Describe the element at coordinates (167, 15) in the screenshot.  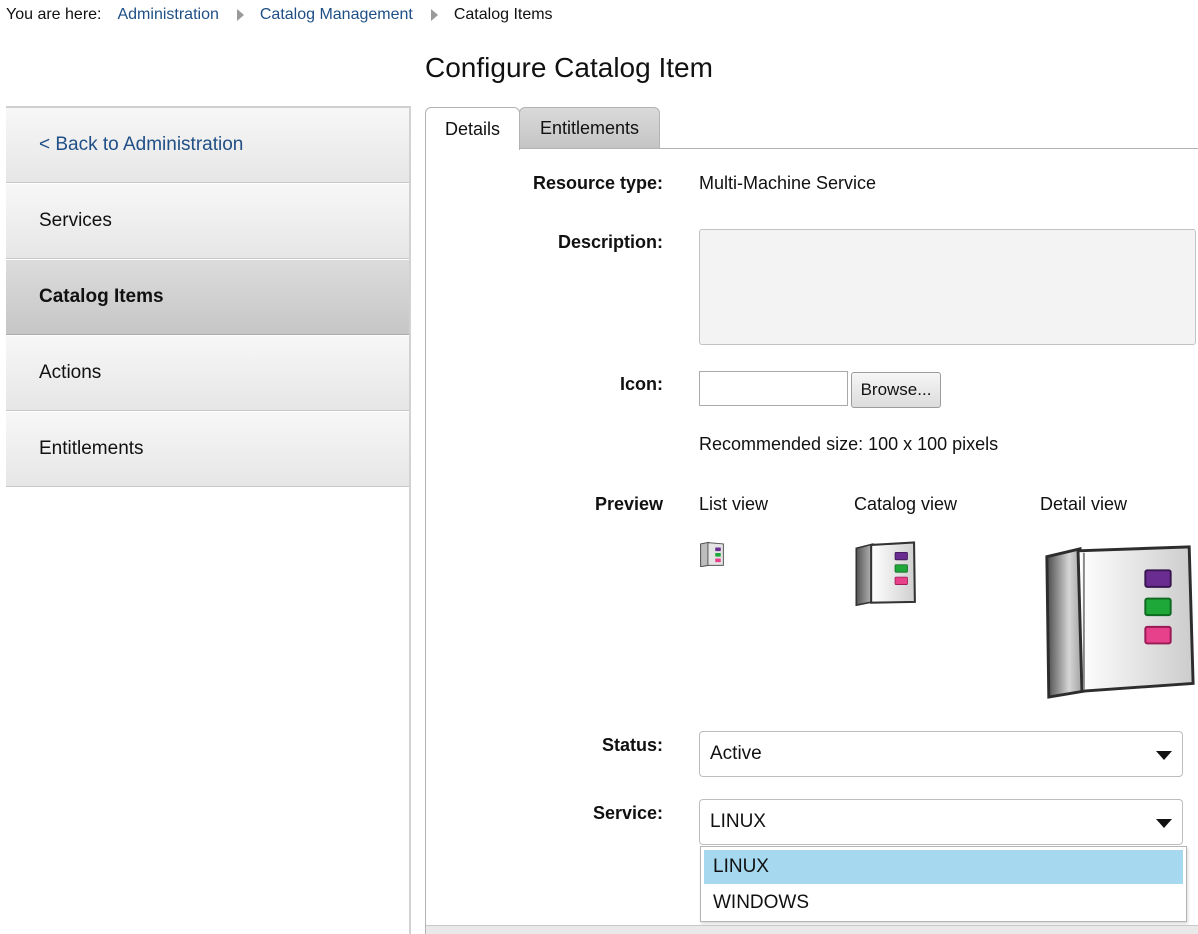
I see `breadcrumb-link-administration: Administration` at that location.